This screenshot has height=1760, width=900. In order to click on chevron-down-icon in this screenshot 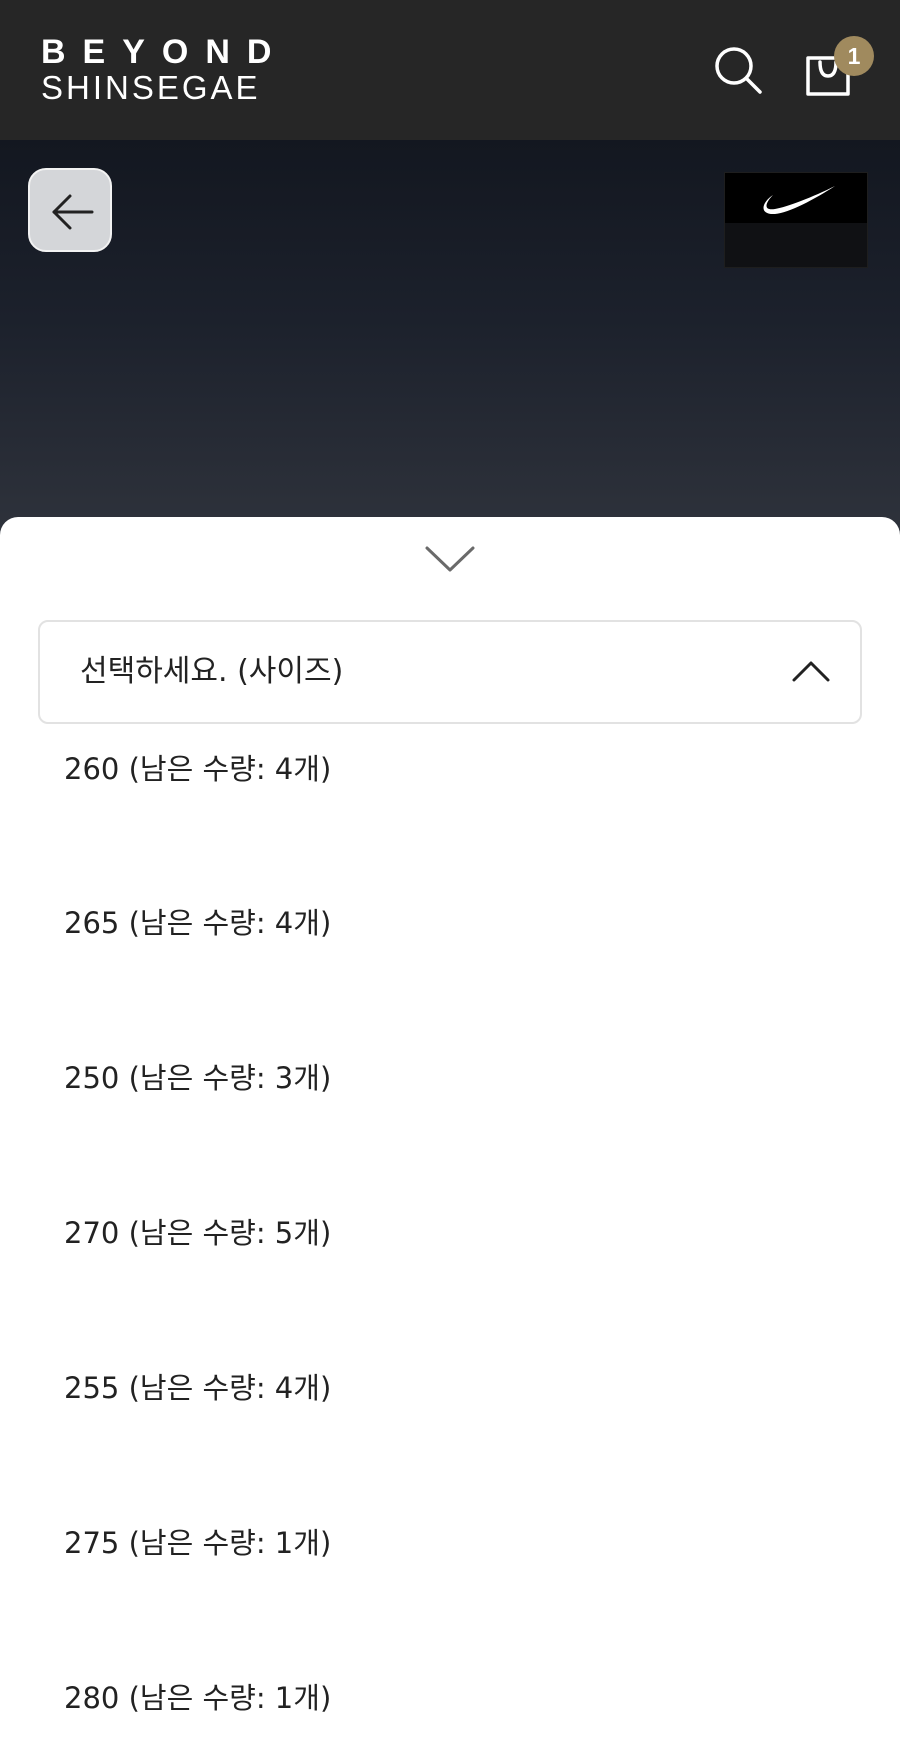, I will do `click(450, 559)`.